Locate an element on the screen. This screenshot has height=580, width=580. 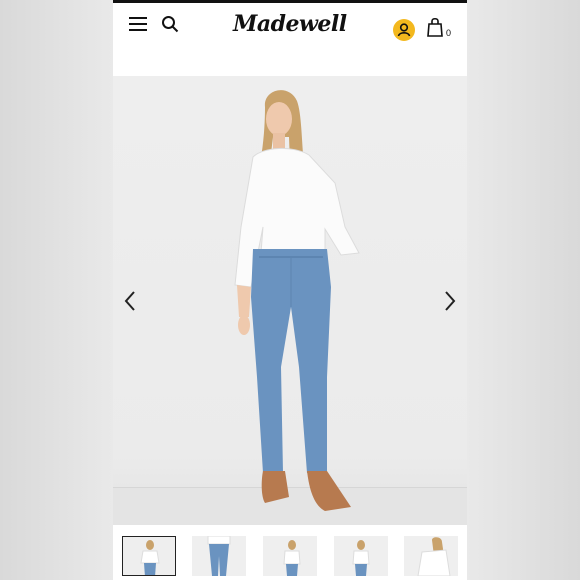
chevron-right-icon is located at coordinates (450, 301).